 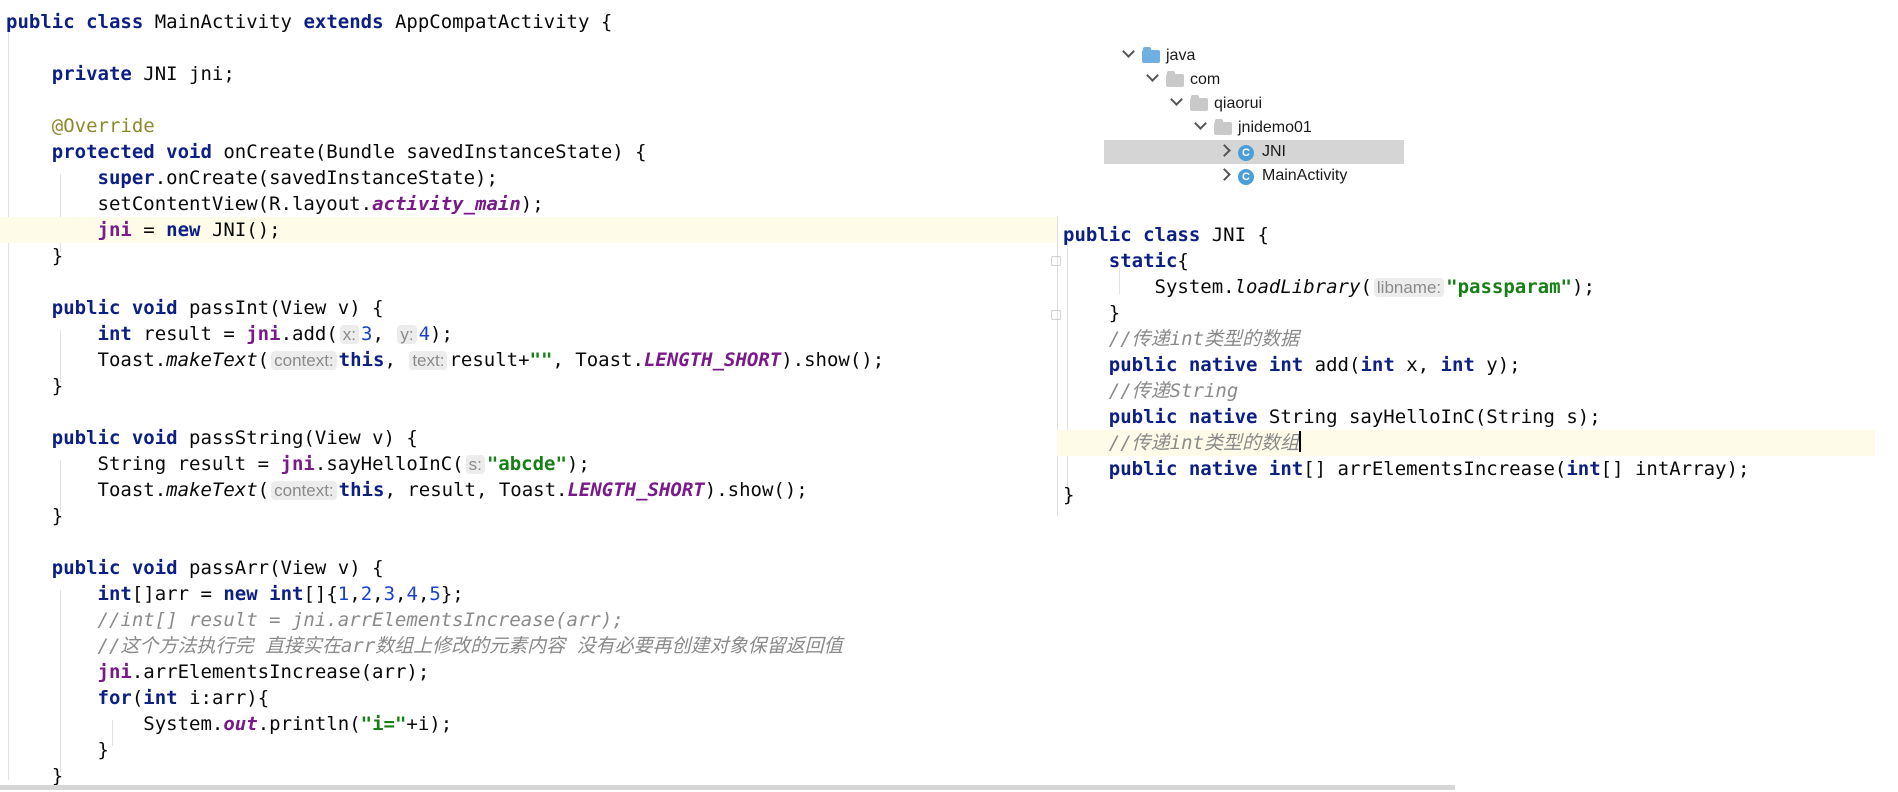 I want to click on code-token: []{, so click(x=320, y=594).